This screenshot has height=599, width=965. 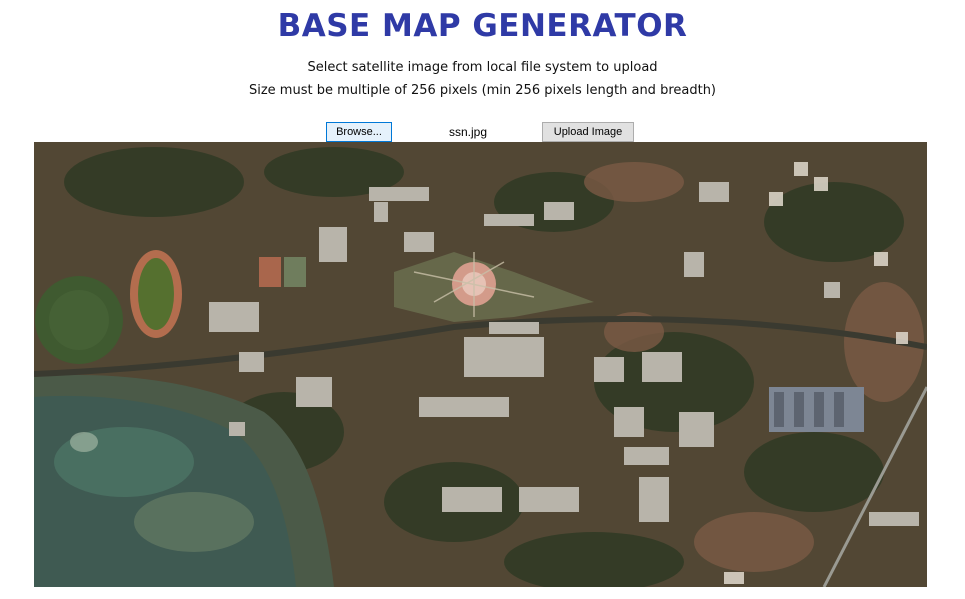 I want to click on upload-controls: Browse... ssn.jpg Upload Image, so click(x=482, y=132).